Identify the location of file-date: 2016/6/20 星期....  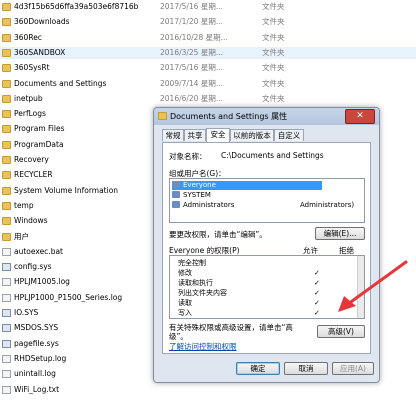
(191, 98).